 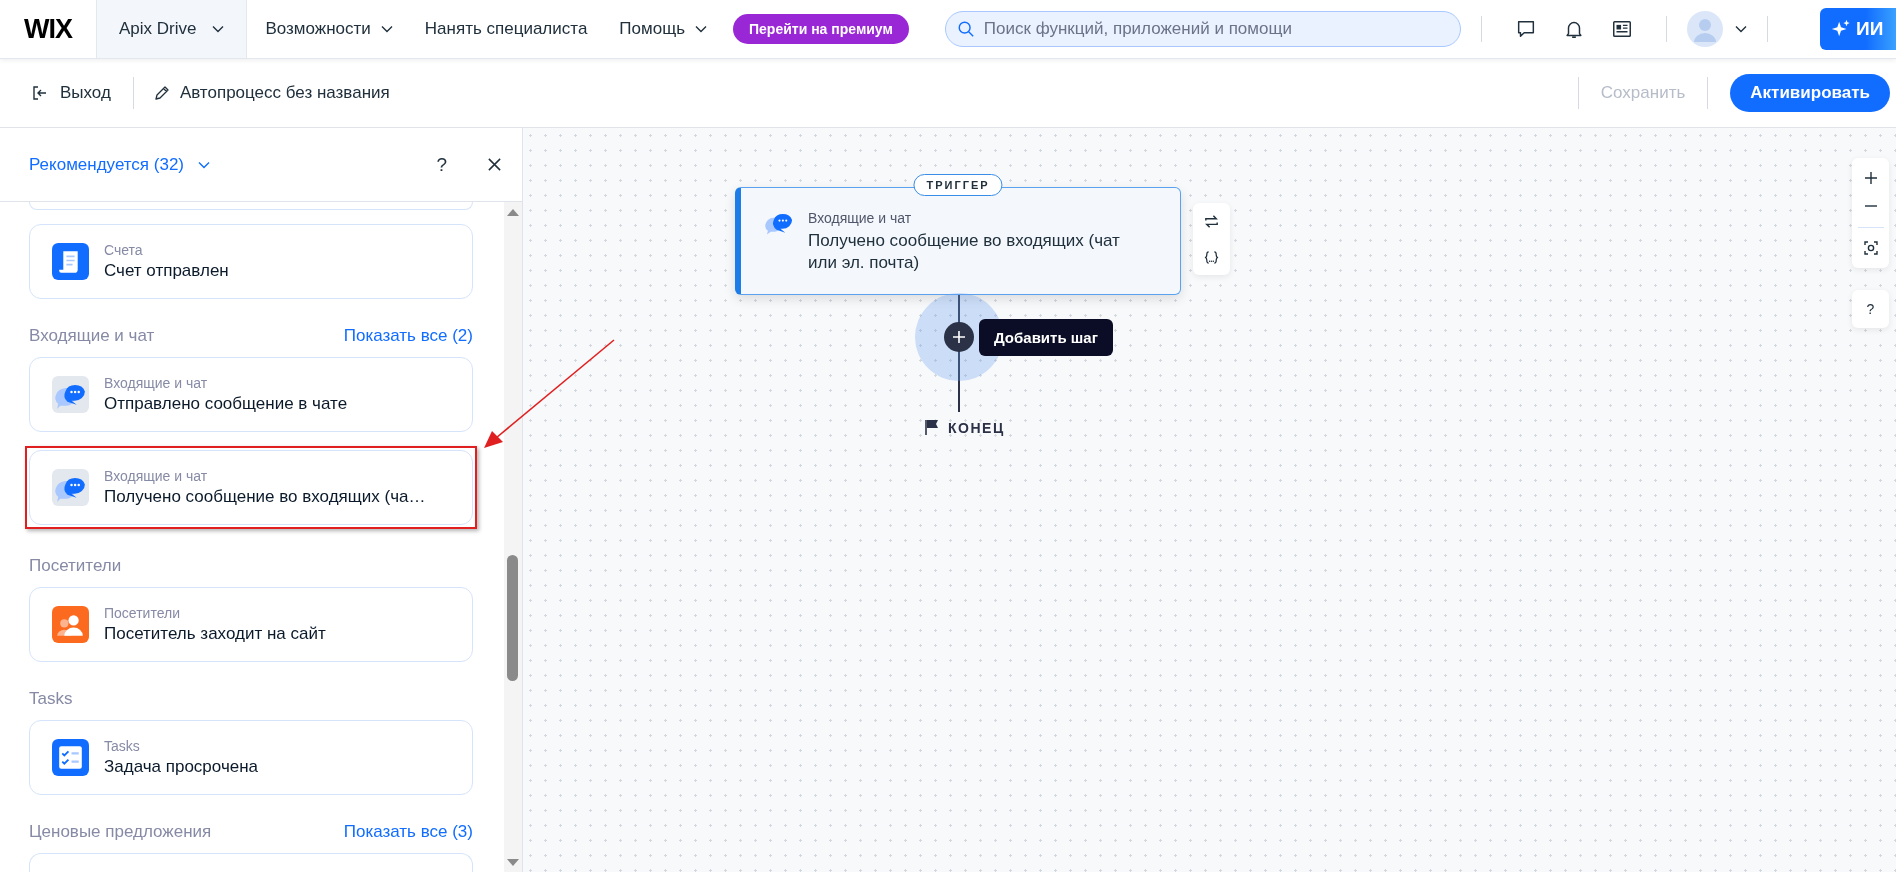 I want to click on show-all-link: Показать все (3), so click(x=408, y=832).